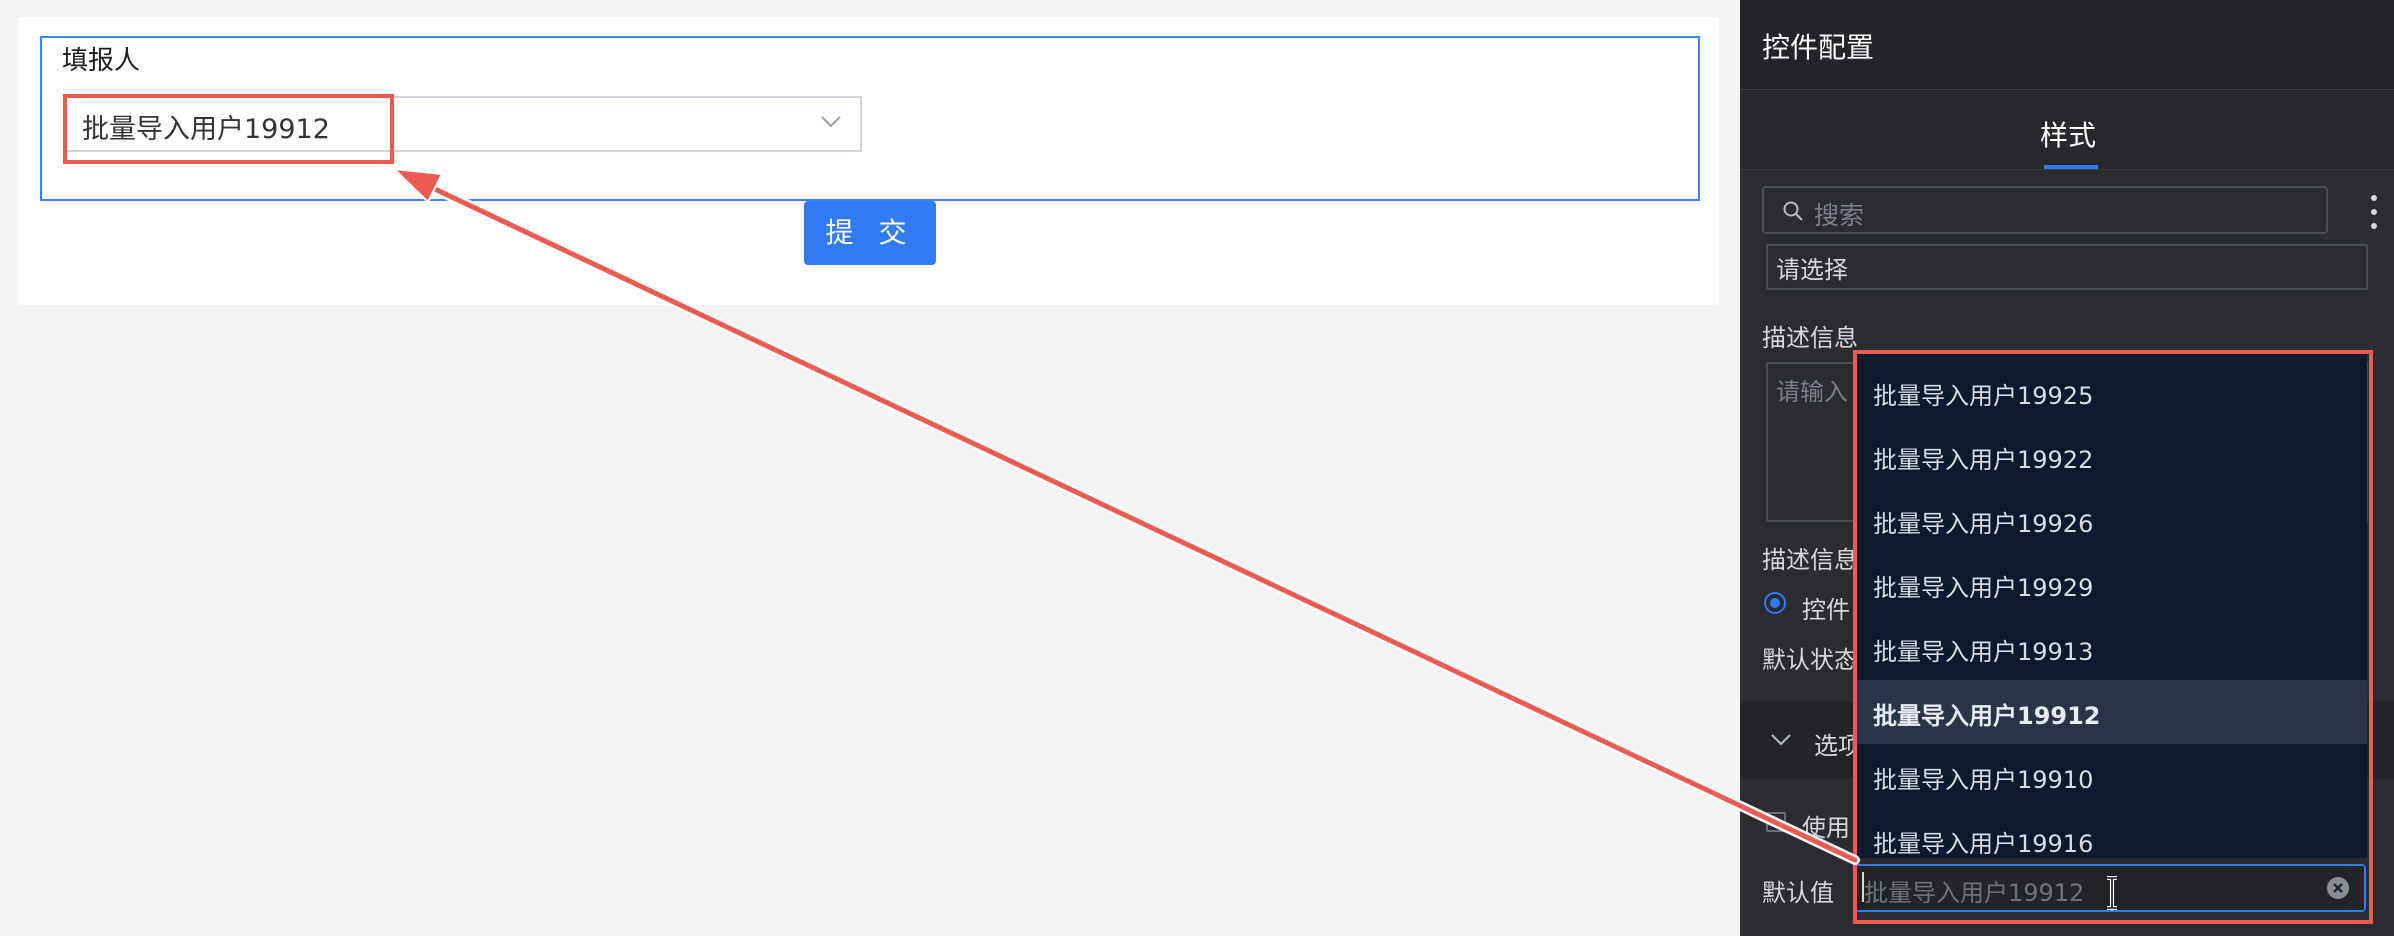 This screenshot has height=936, width=2394. Describe the element at coordinates (2067, 267) in the screenshot. I see `placeholder-input` at that location.